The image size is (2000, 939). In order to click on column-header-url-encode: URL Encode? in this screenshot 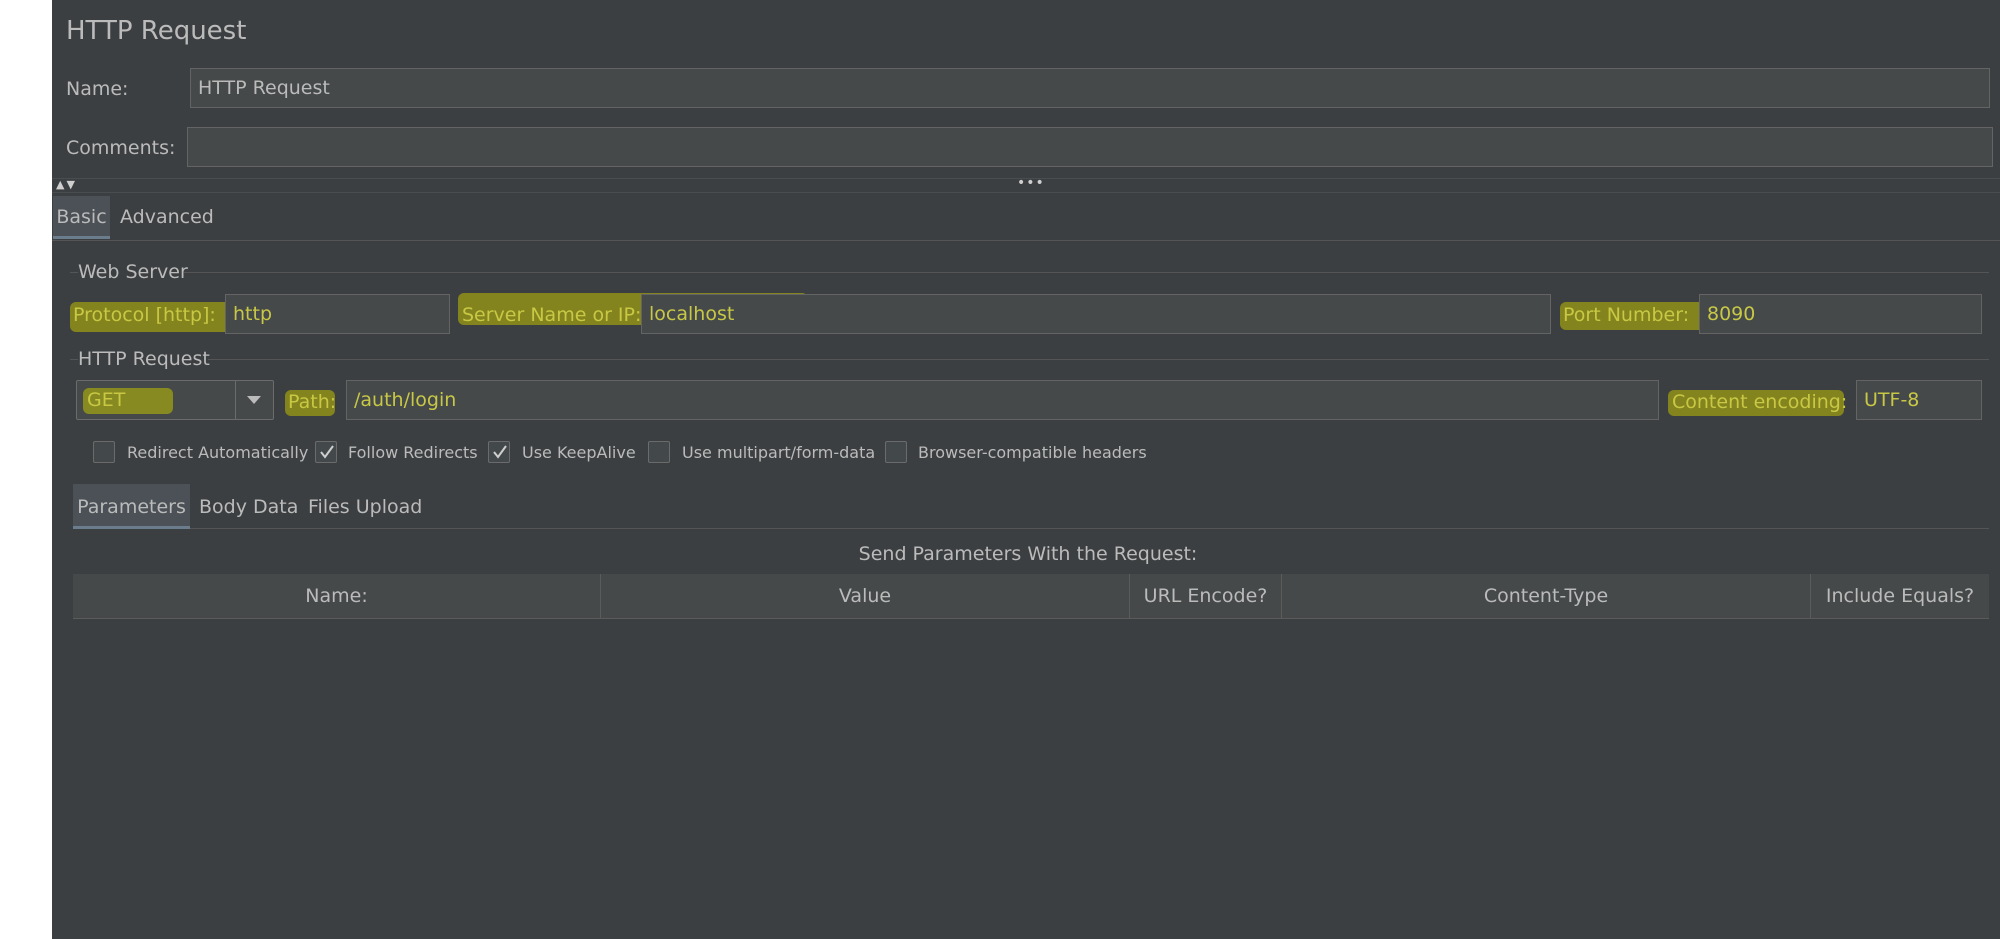, I will do `click(1206, 596)`.